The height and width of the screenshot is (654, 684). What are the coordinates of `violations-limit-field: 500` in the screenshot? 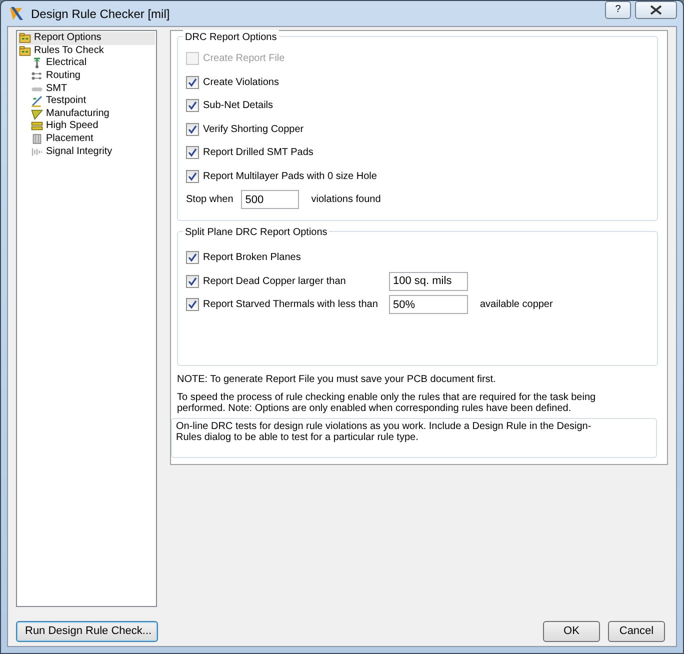 It's located at (270, 200).